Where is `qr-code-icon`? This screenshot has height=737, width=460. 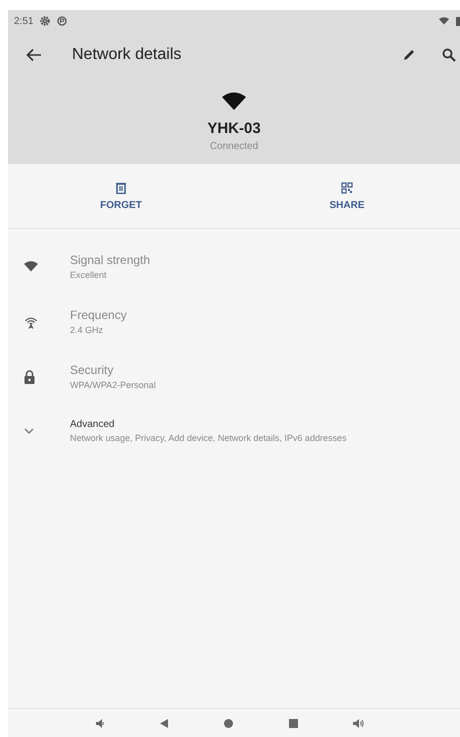 qr-code-icon is located at coordinates (347, 188).